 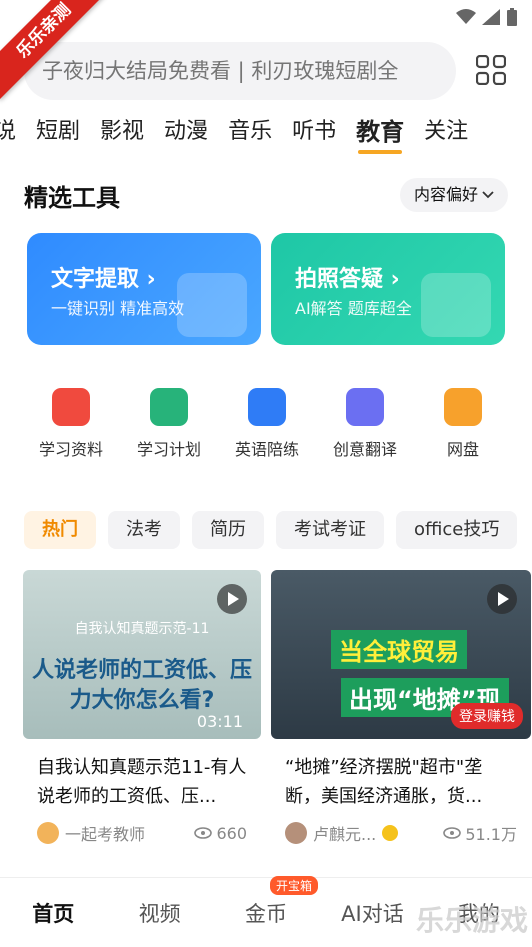 I want to click on shortcut-cloud-drive: 网盘, so click(x=463, y=424).